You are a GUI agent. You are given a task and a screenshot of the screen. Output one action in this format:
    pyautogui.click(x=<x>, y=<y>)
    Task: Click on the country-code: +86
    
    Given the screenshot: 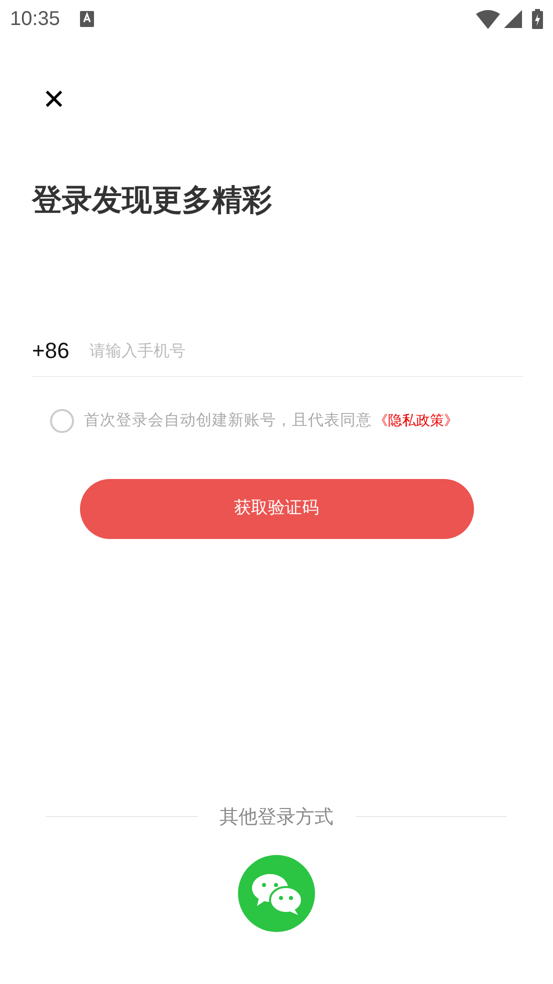 What is the action you would take?
    pyautogui.click(x=51, y=350)
    